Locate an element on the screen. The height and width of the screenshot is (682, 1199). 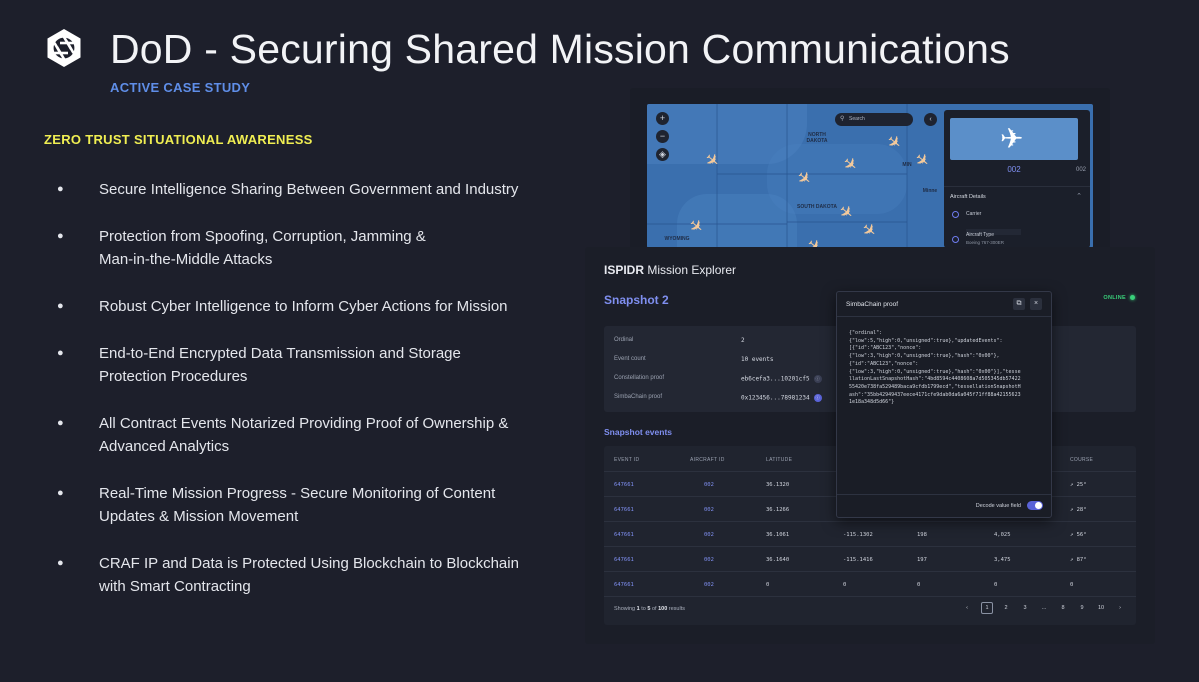
page-button-1: 1 is located at coordinates (987, 608).